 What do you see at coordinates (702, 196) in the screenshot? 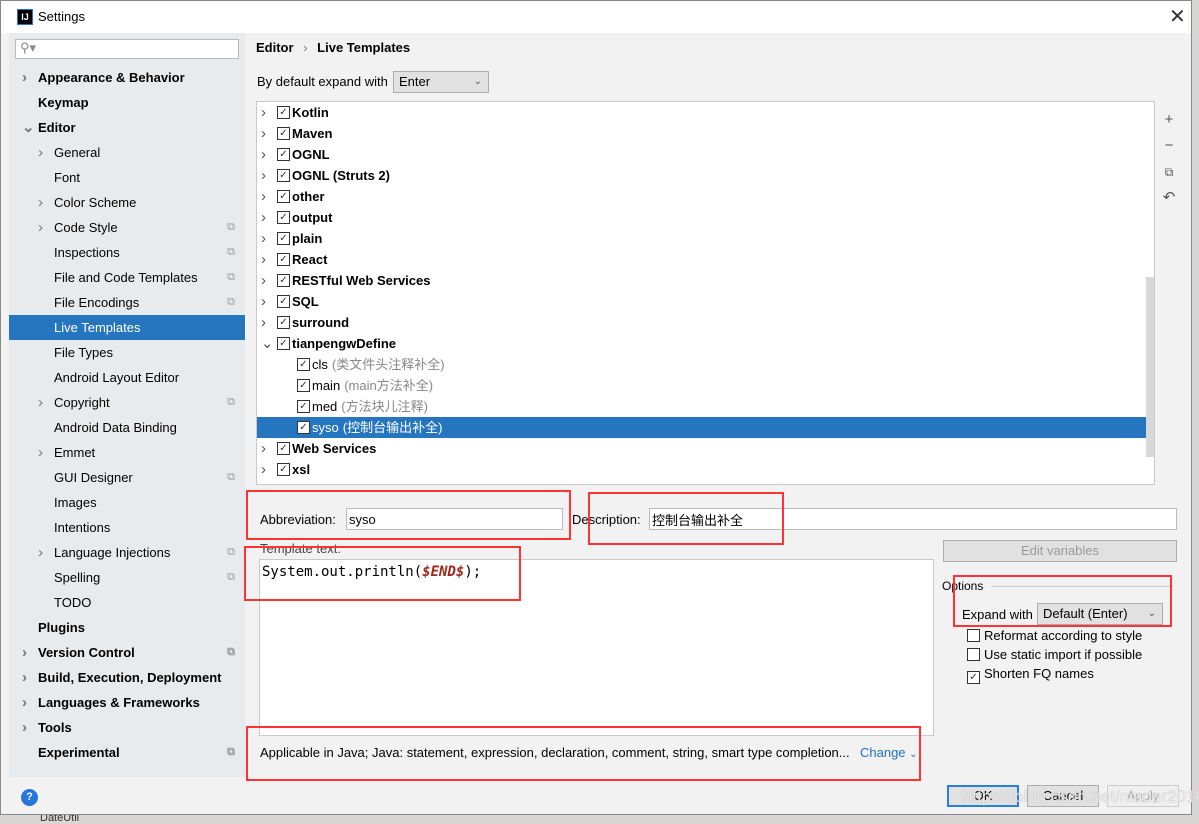
I see `template-group: › ✓ other` at bounding box center [702, 196].